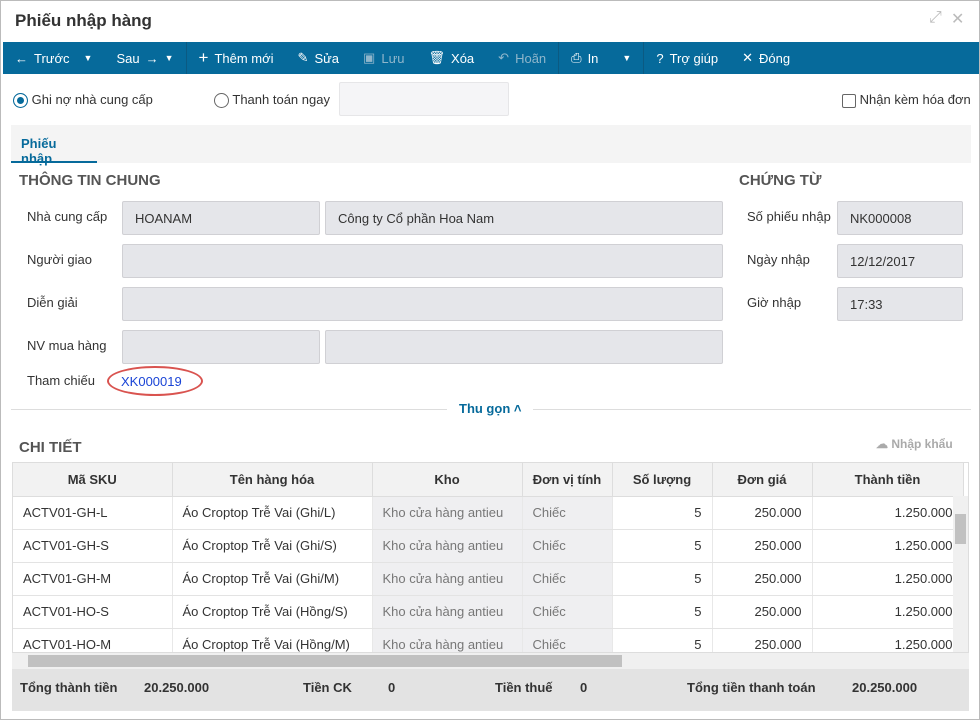  What do you see at coordinates (272, 579) in the screenshot?
I see `cell-name: Áo Croptop Trễ Vai (Ghi/M)` at bounding box center [272, 579].